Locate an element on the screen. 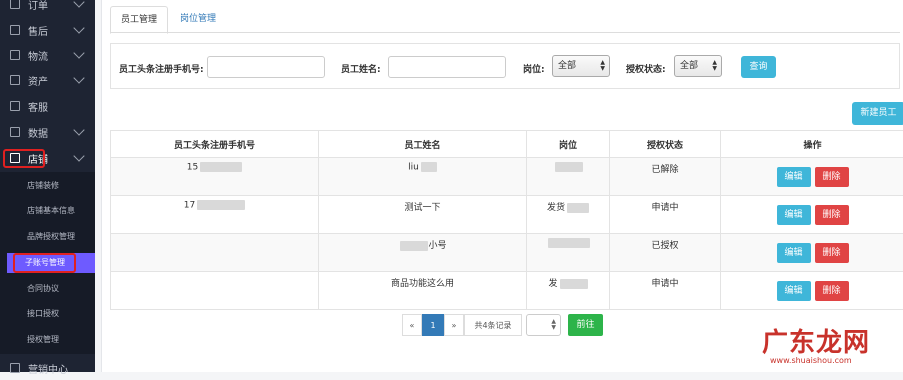 This screenshot has height=380, width=903. query-button: 查询 is located at coordinates (758, 67).